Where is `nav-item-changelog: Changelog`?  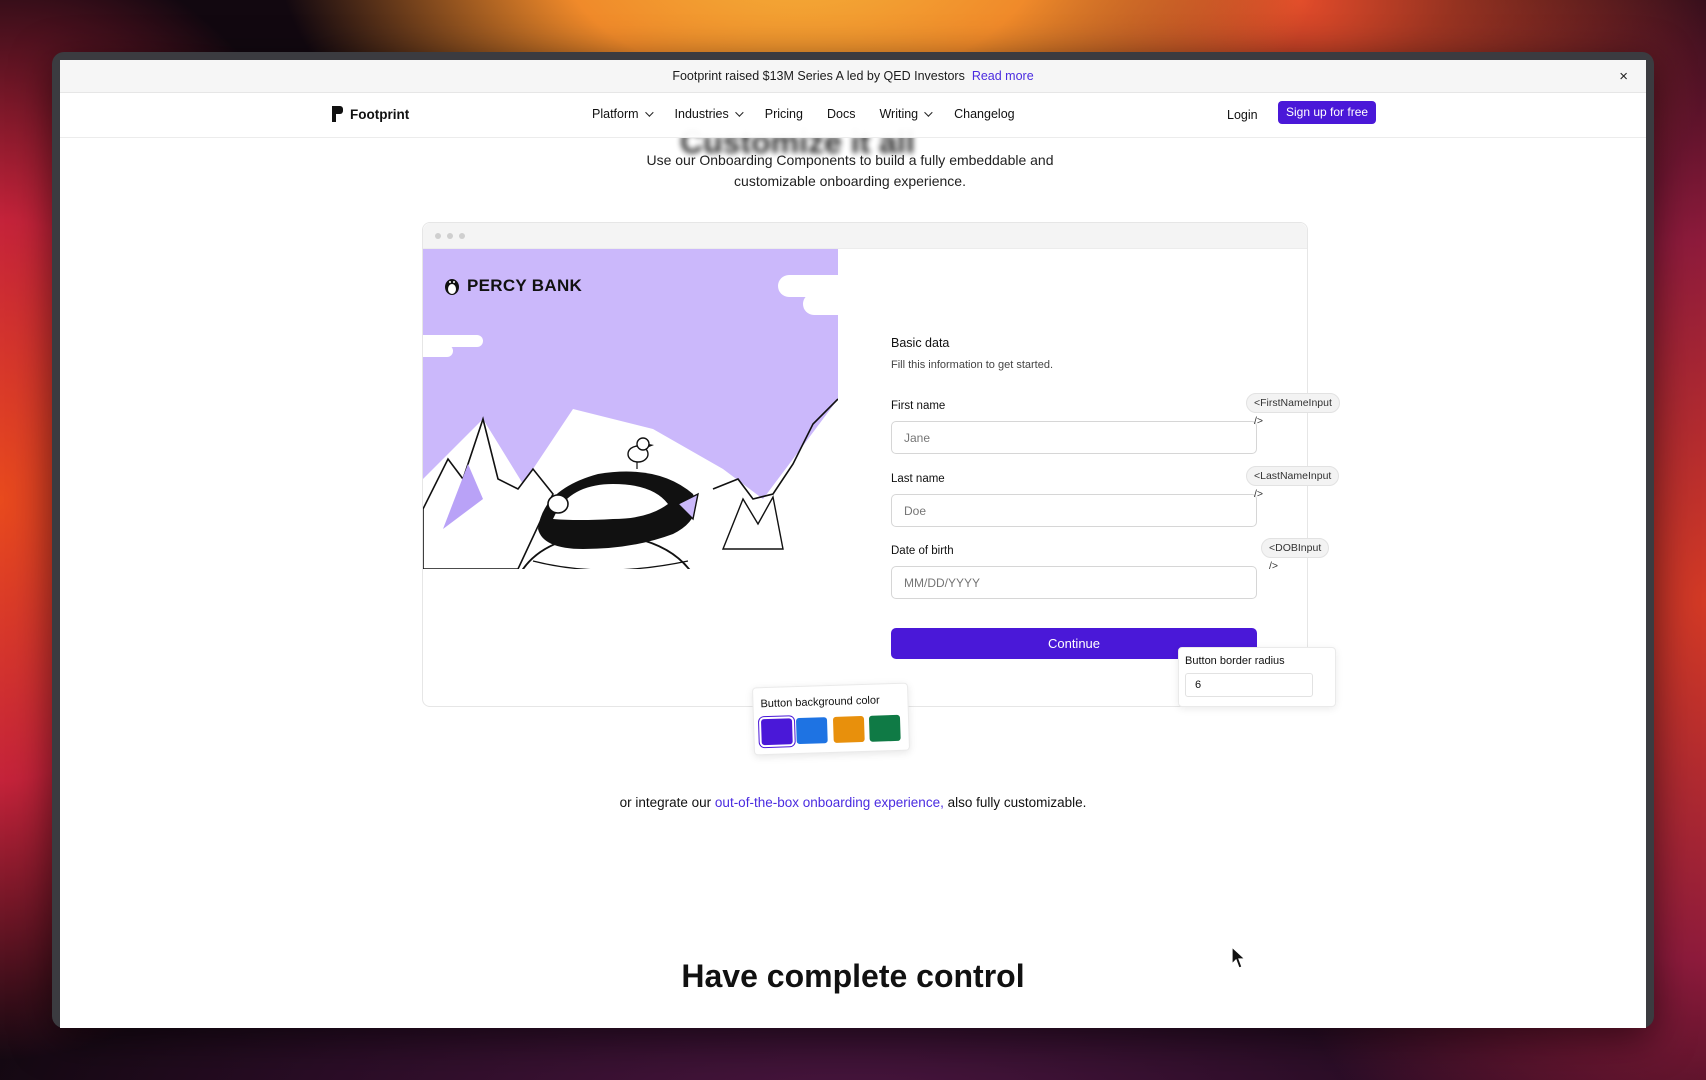
nav-item-changelog: Changelog is located at coordinates (984, 114).